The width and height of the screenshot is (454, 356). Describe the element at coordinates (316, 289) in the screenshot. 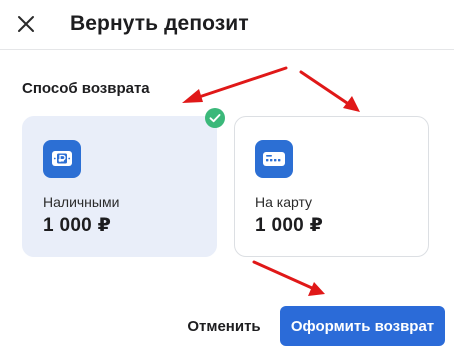

I see `arrowhead-submit` at that location.